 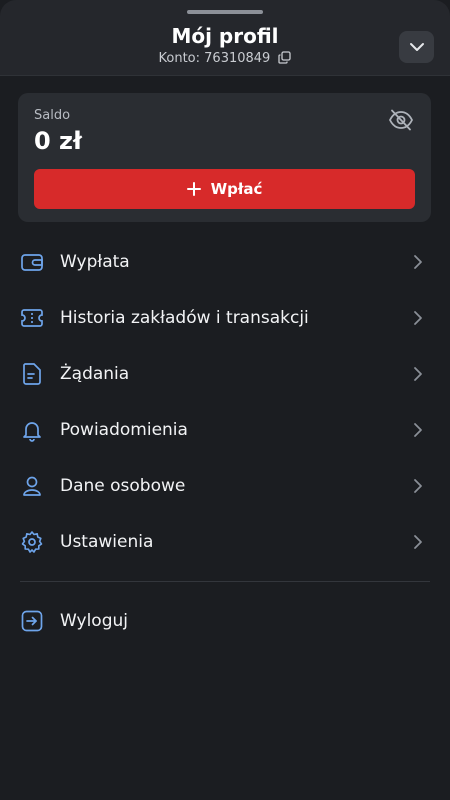 I want to click on bell-icon, so click(x=32, y=430).